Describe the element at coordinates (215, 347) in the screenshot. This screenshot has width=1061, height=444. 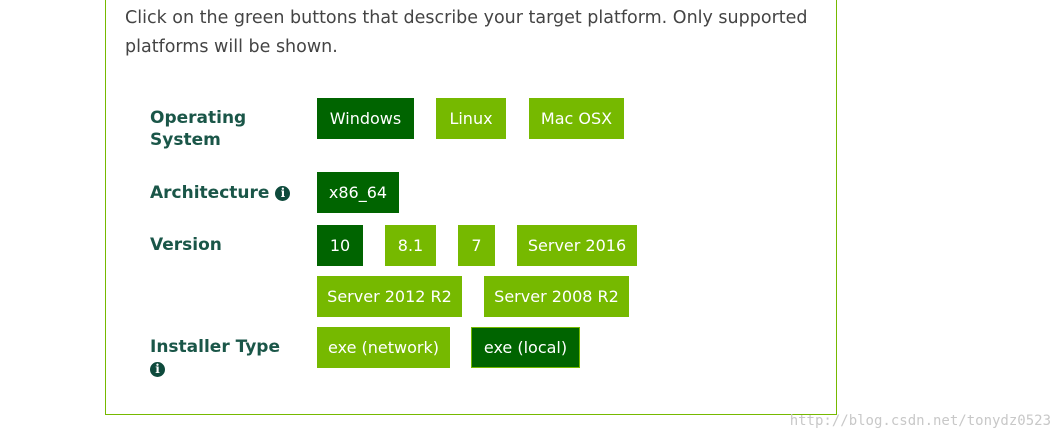
I see `installer-type-label: Installer Type` at that location.